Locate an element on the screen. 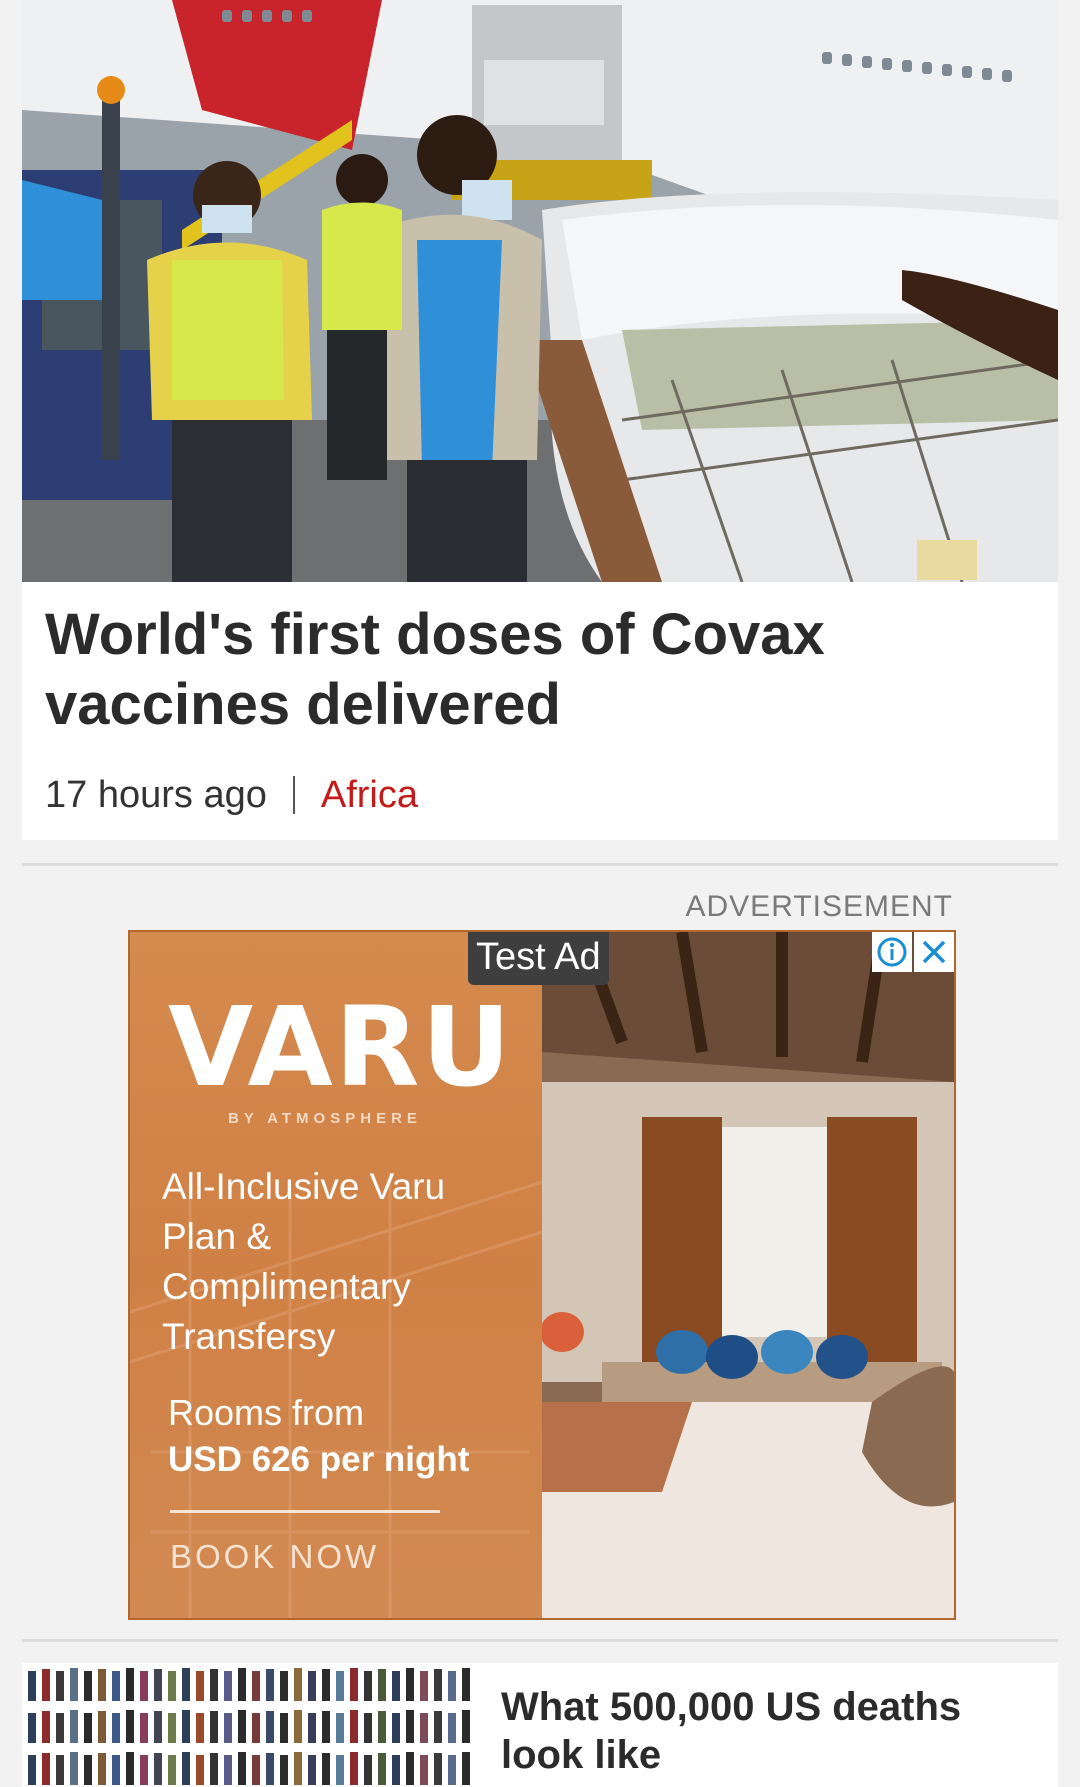  ad-divider is located at coordinates (305, 1511).